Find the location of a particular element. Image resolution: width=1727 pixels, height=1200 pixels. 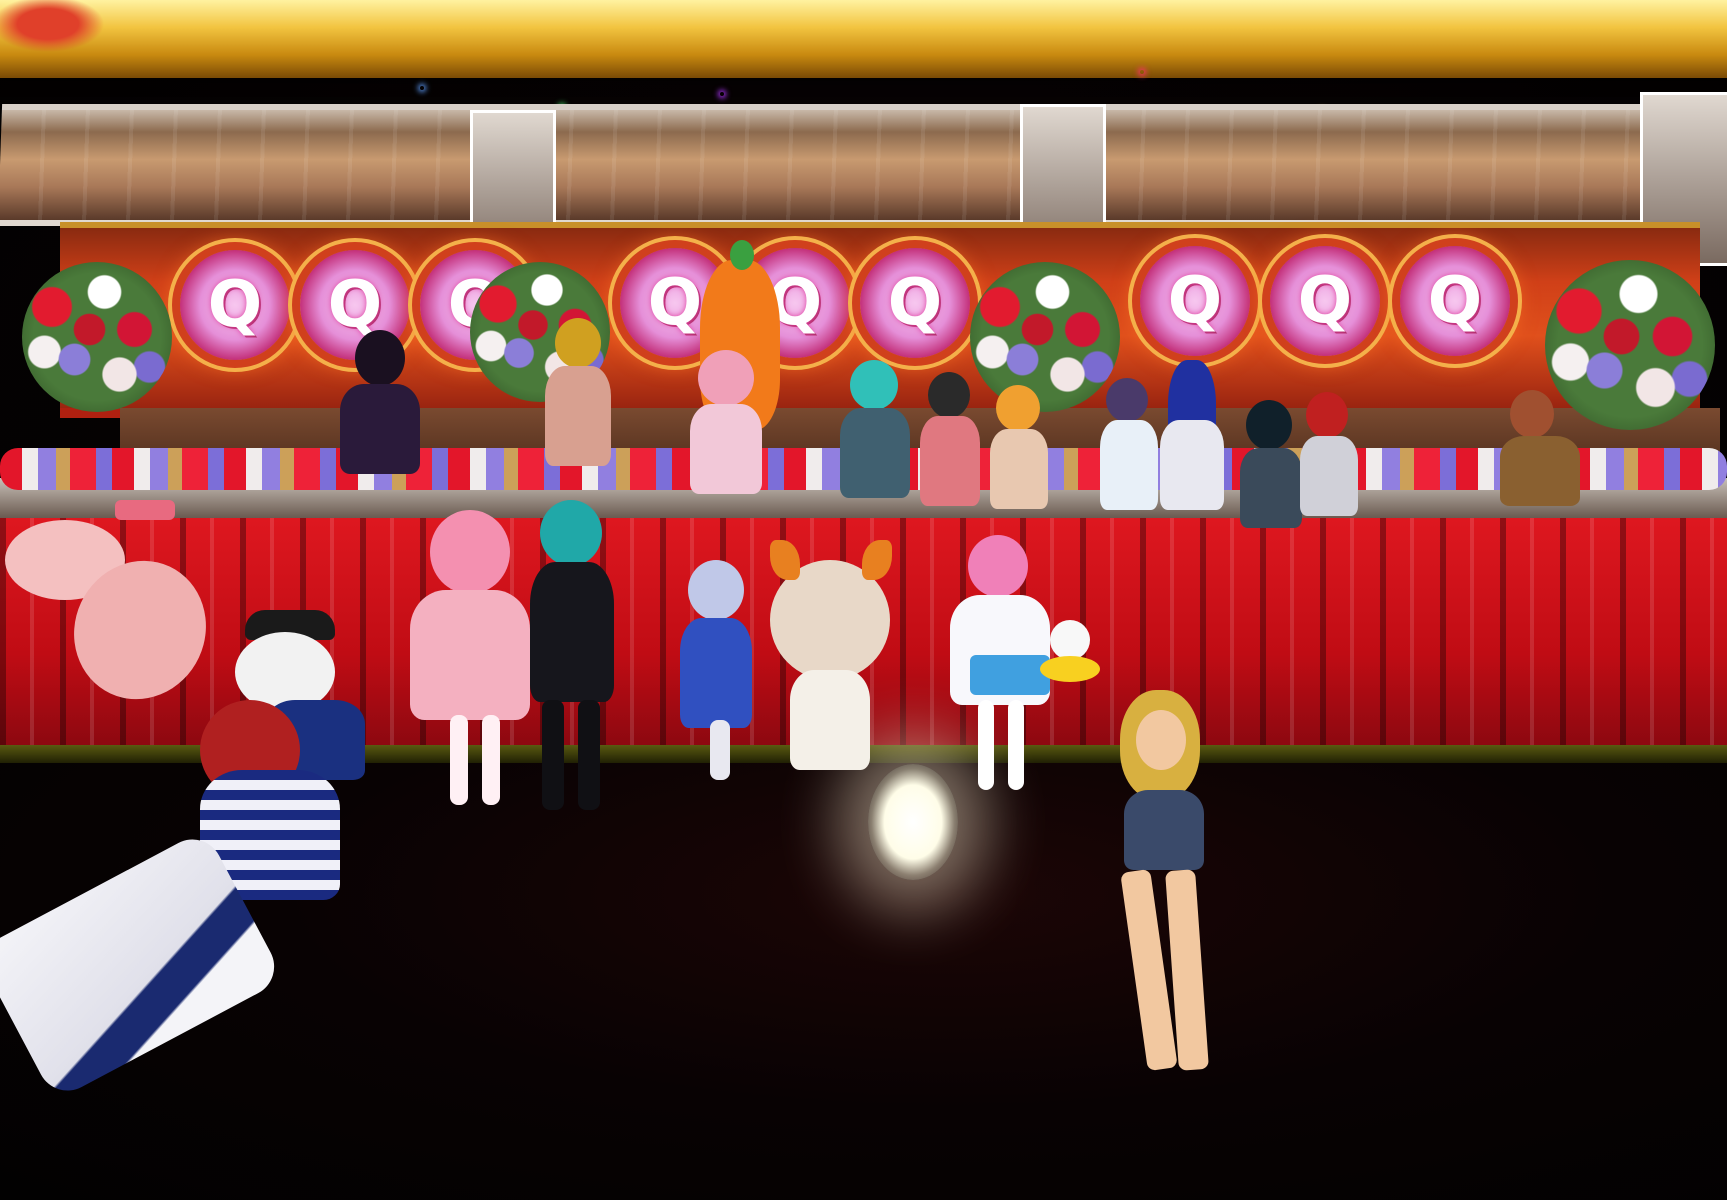

ornate-frieze is located at coordinates (863, 165).